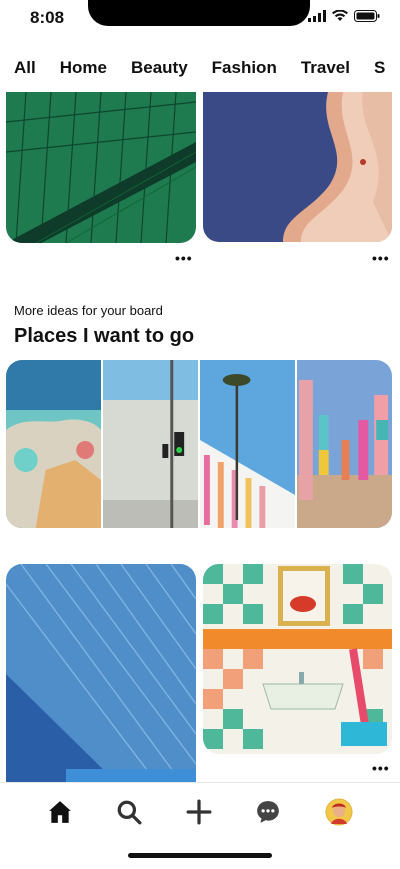 This screenshot has width=400, height=869. I want to click on profile-avatar, so click(339, 812).